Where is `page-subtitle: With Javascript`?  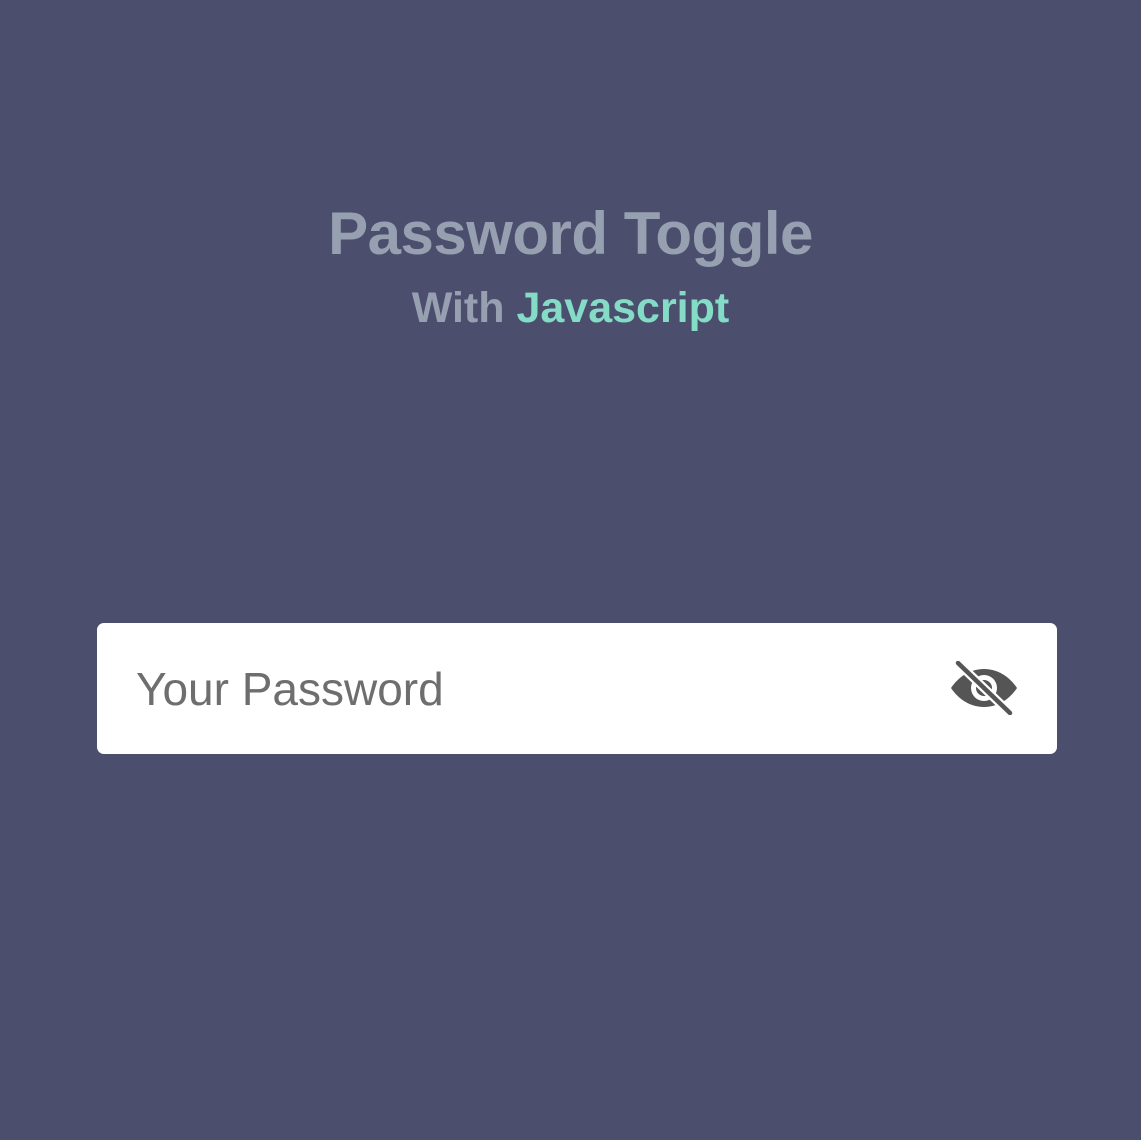
page-subtitle: With Javascript is located at coordinates (570, 308).